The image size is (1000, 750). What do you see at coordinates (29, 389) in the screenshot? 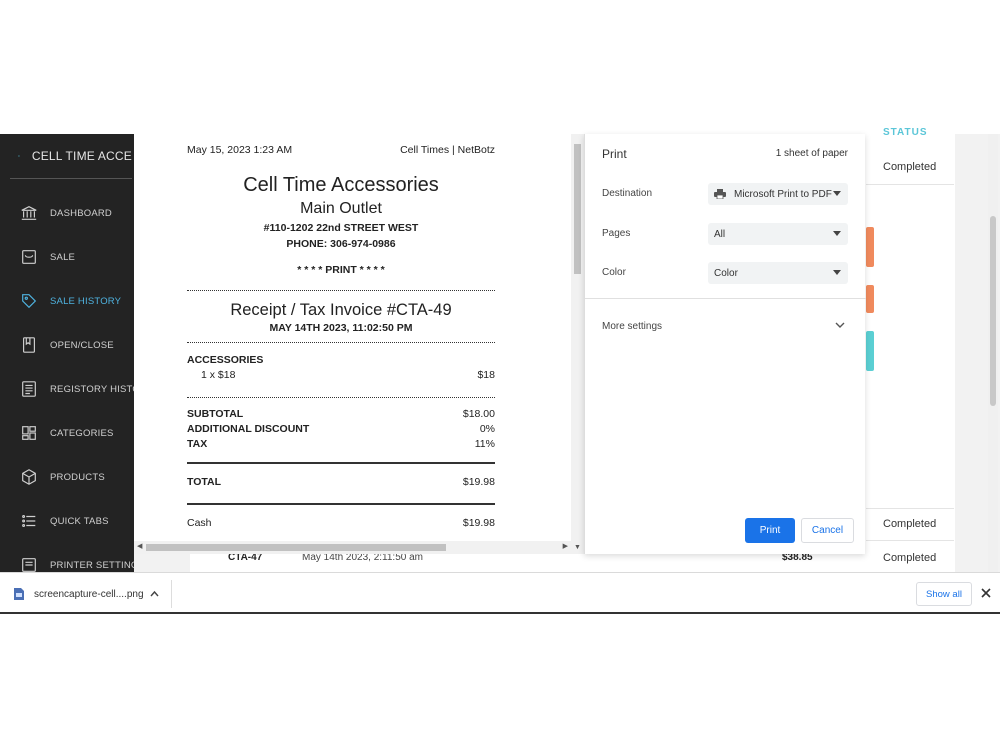
I see `register-icon` at bounding box center [29, 389].